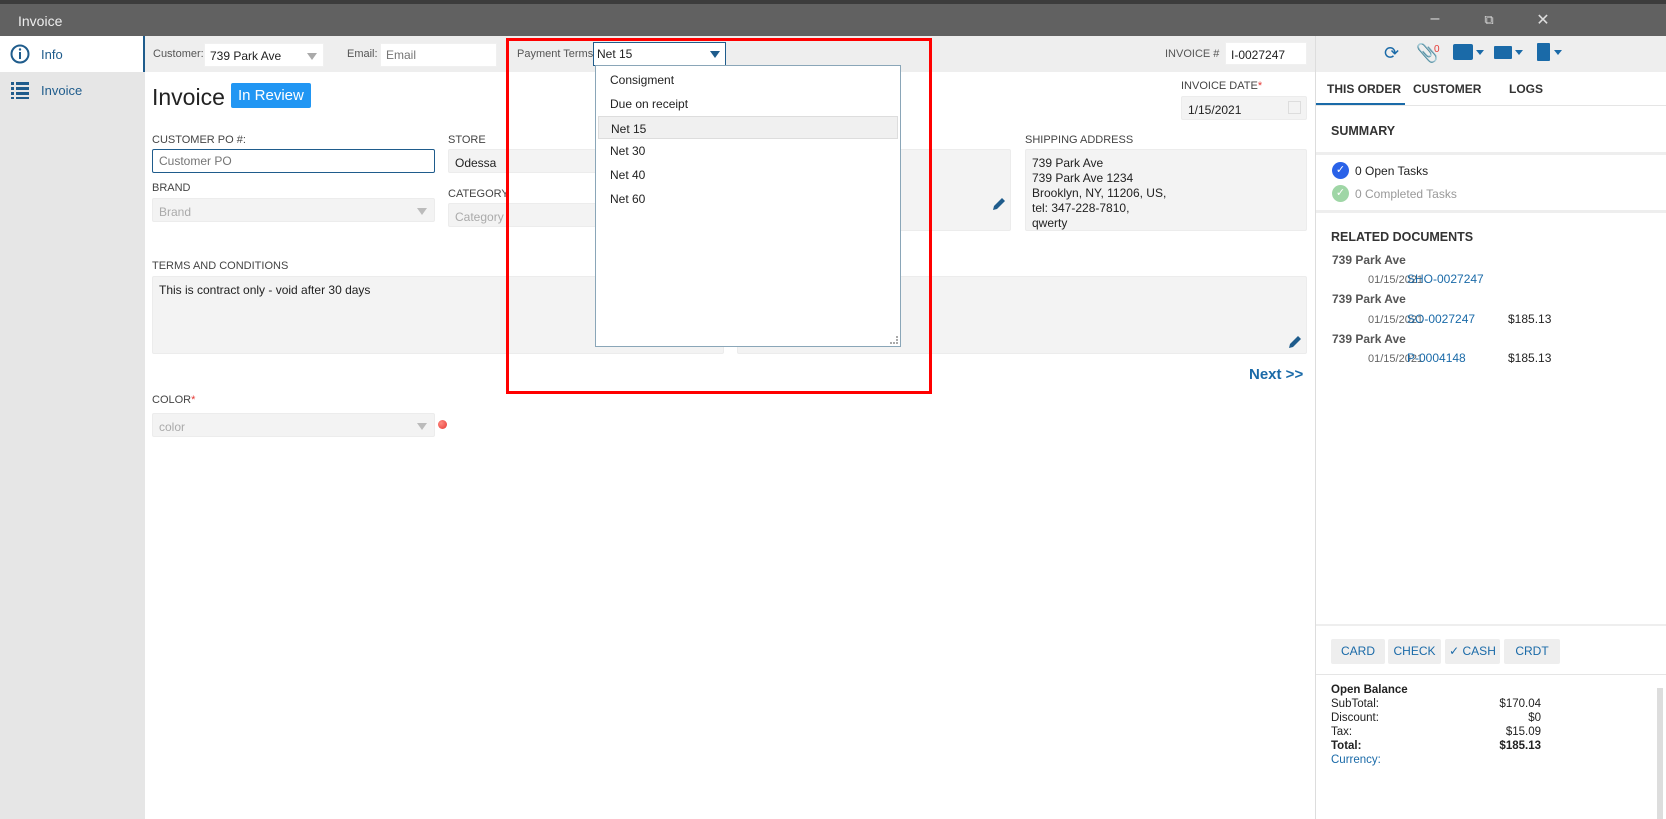 Image resolution: width=1666 pixels, height=819 pixels. What do you see at coordinates (1660, 753) in the screenshot?
I see `scrollbar` at bounding box center [1660, 753].